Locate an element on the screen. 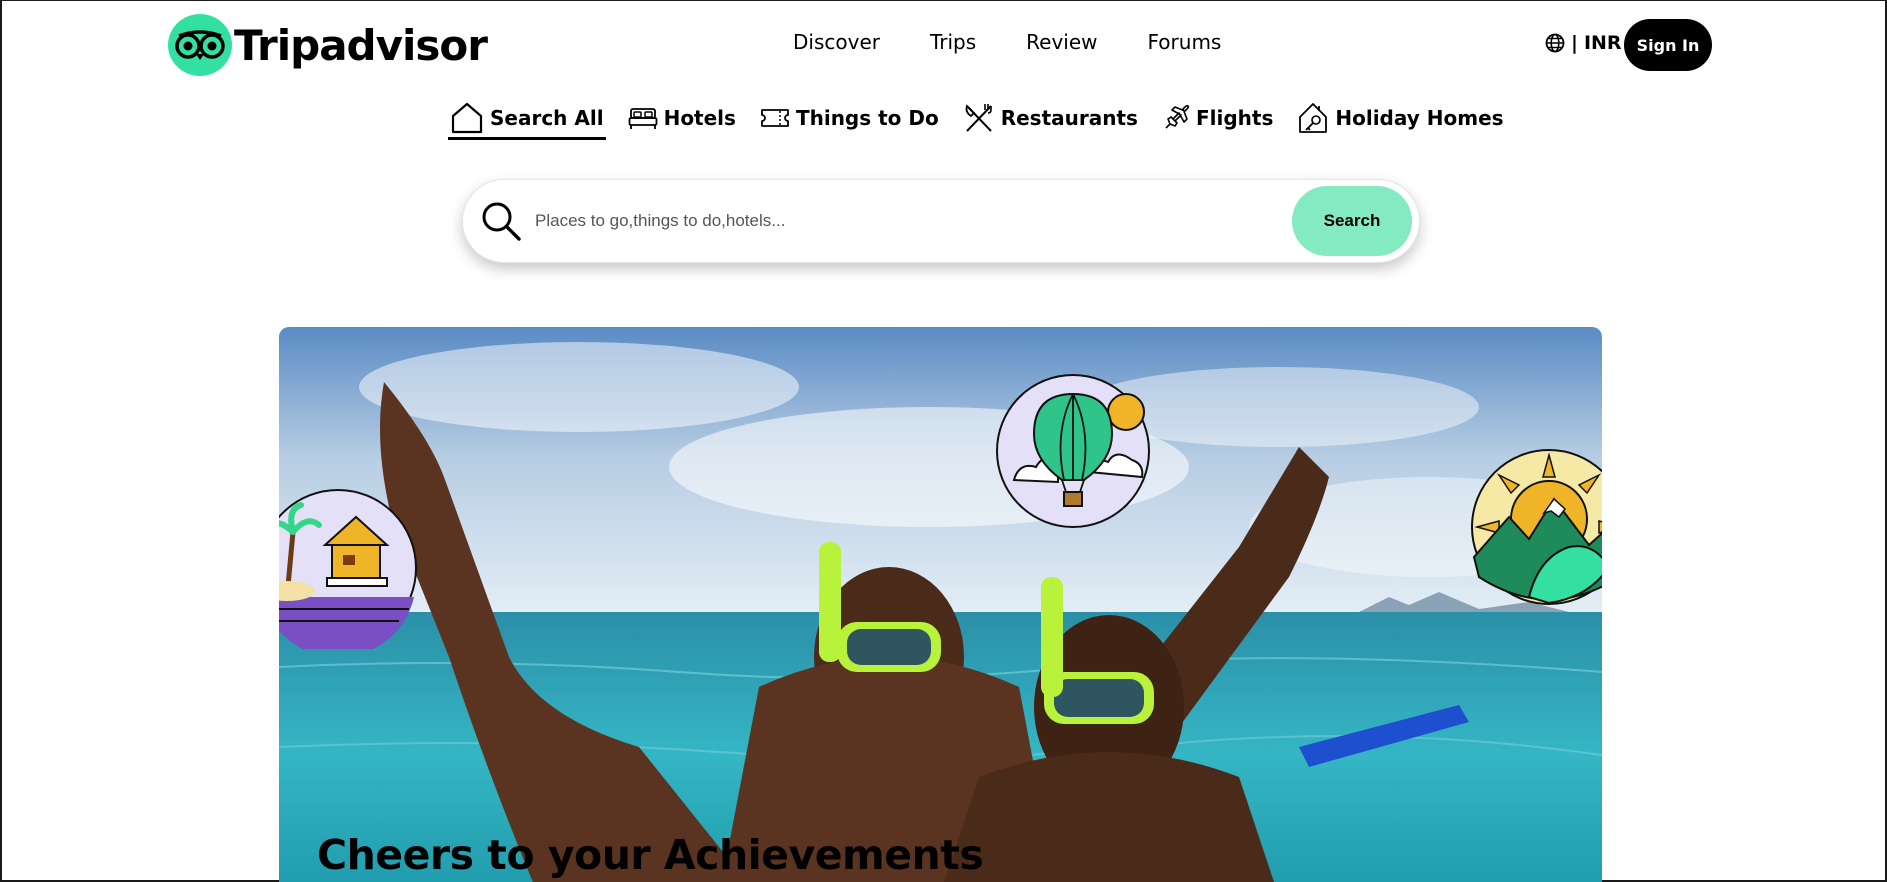 The image size is (1887, 882). tab-label: Search All is located at coordinates (547, 117).